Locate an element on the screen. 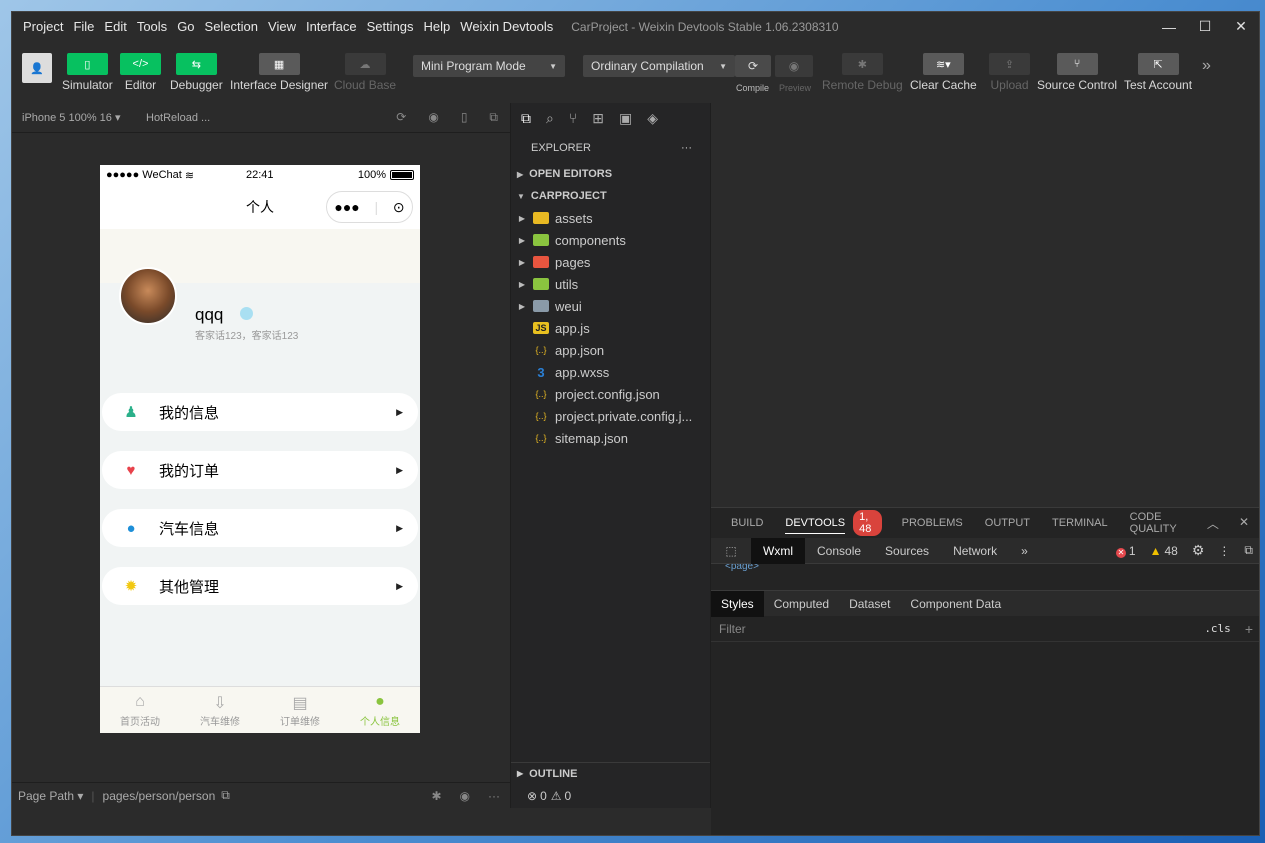 This screenshot has height=843, width=1265. menu-item-my-info: ♟ 我的信息 ▶ is located at coordinates (260, 412).